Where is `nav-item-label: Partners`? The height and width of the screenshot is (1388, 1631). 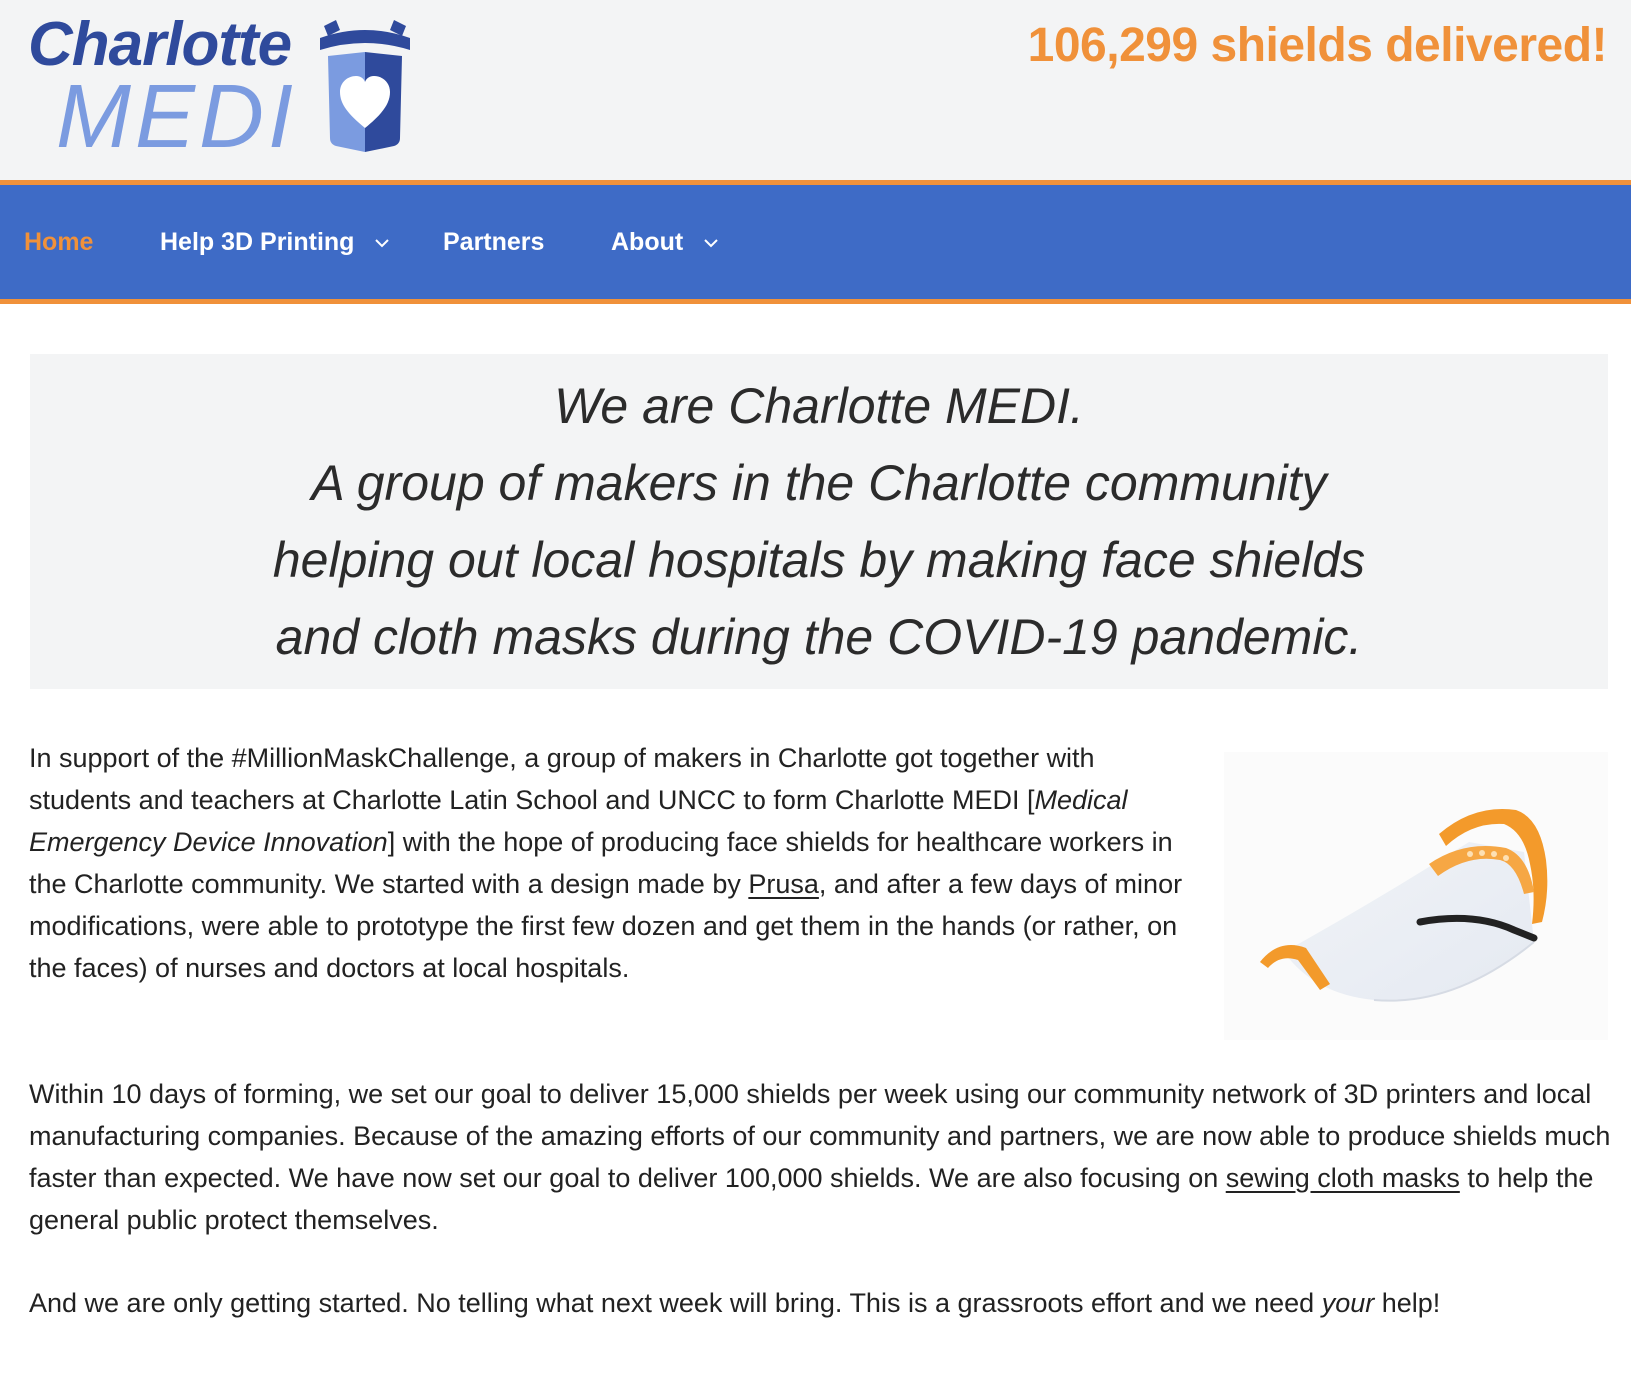 nav-item-label: Partners is located at coordinates (494, 242).